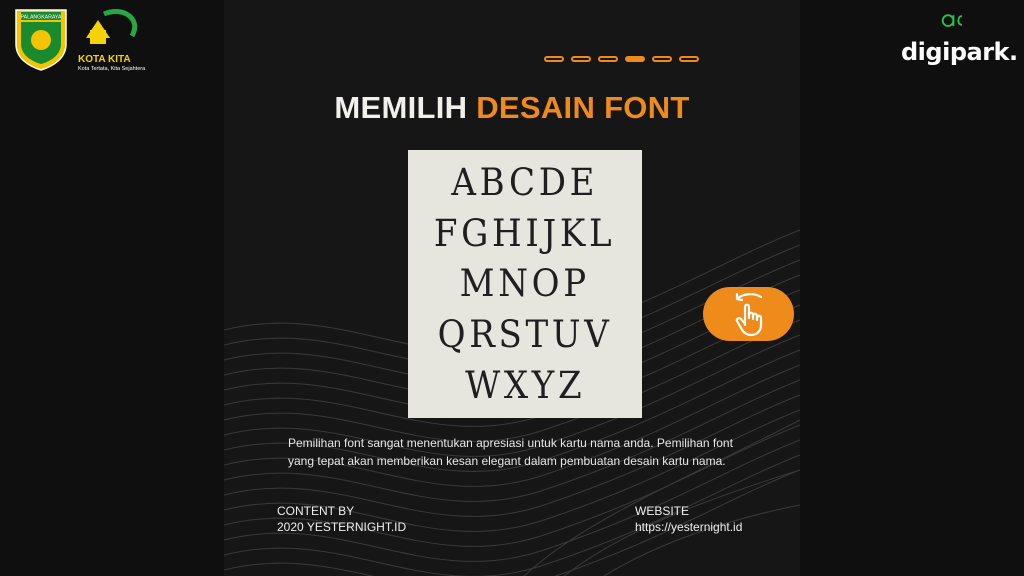 This screenshot has width=1024, height=576. I want to click on website-credit: WEBSITE https://yesternight.id, so click(688, 519).